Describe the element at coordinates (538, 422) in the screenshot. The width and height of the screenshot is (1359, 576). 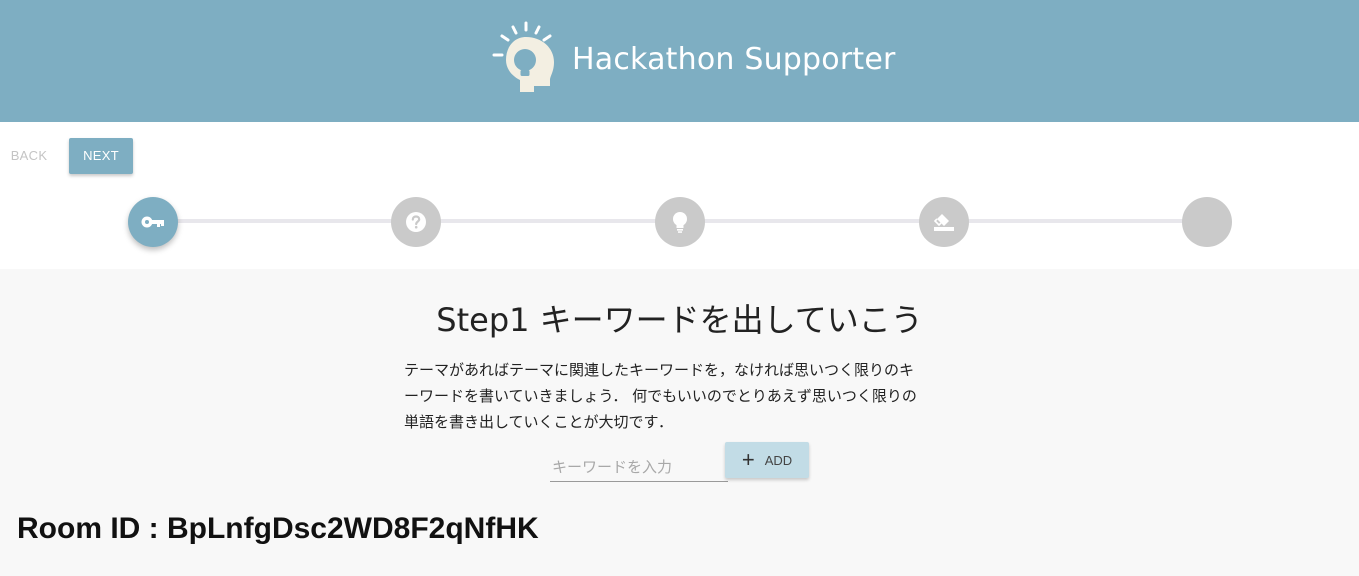
I see `description-line: 単語を書き出していくことが大切です．` at that location.